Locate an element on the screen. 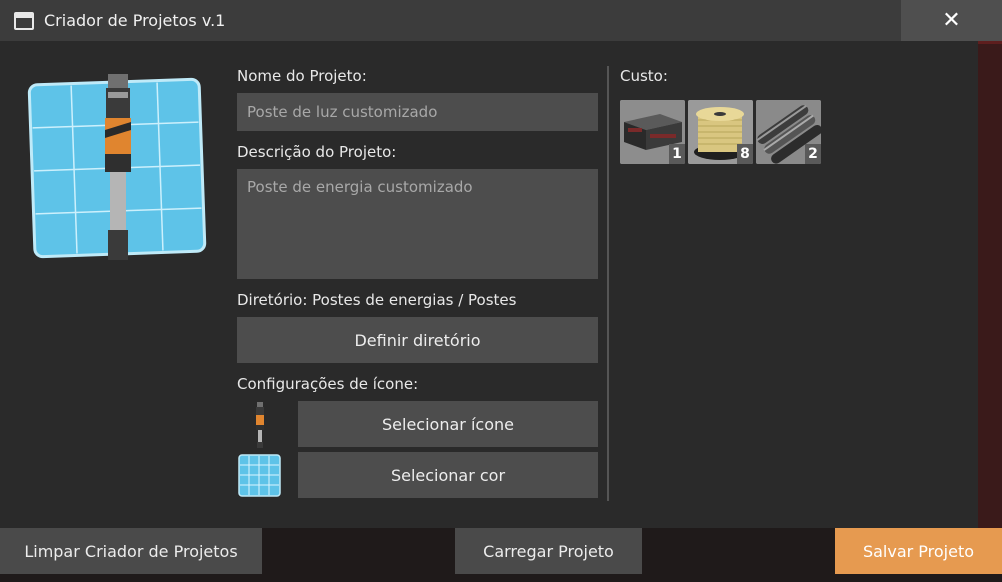 This screenshot has width=1002, height=582. window-title: Criador de Projetos v.1 is located at coordinates (135, 20).